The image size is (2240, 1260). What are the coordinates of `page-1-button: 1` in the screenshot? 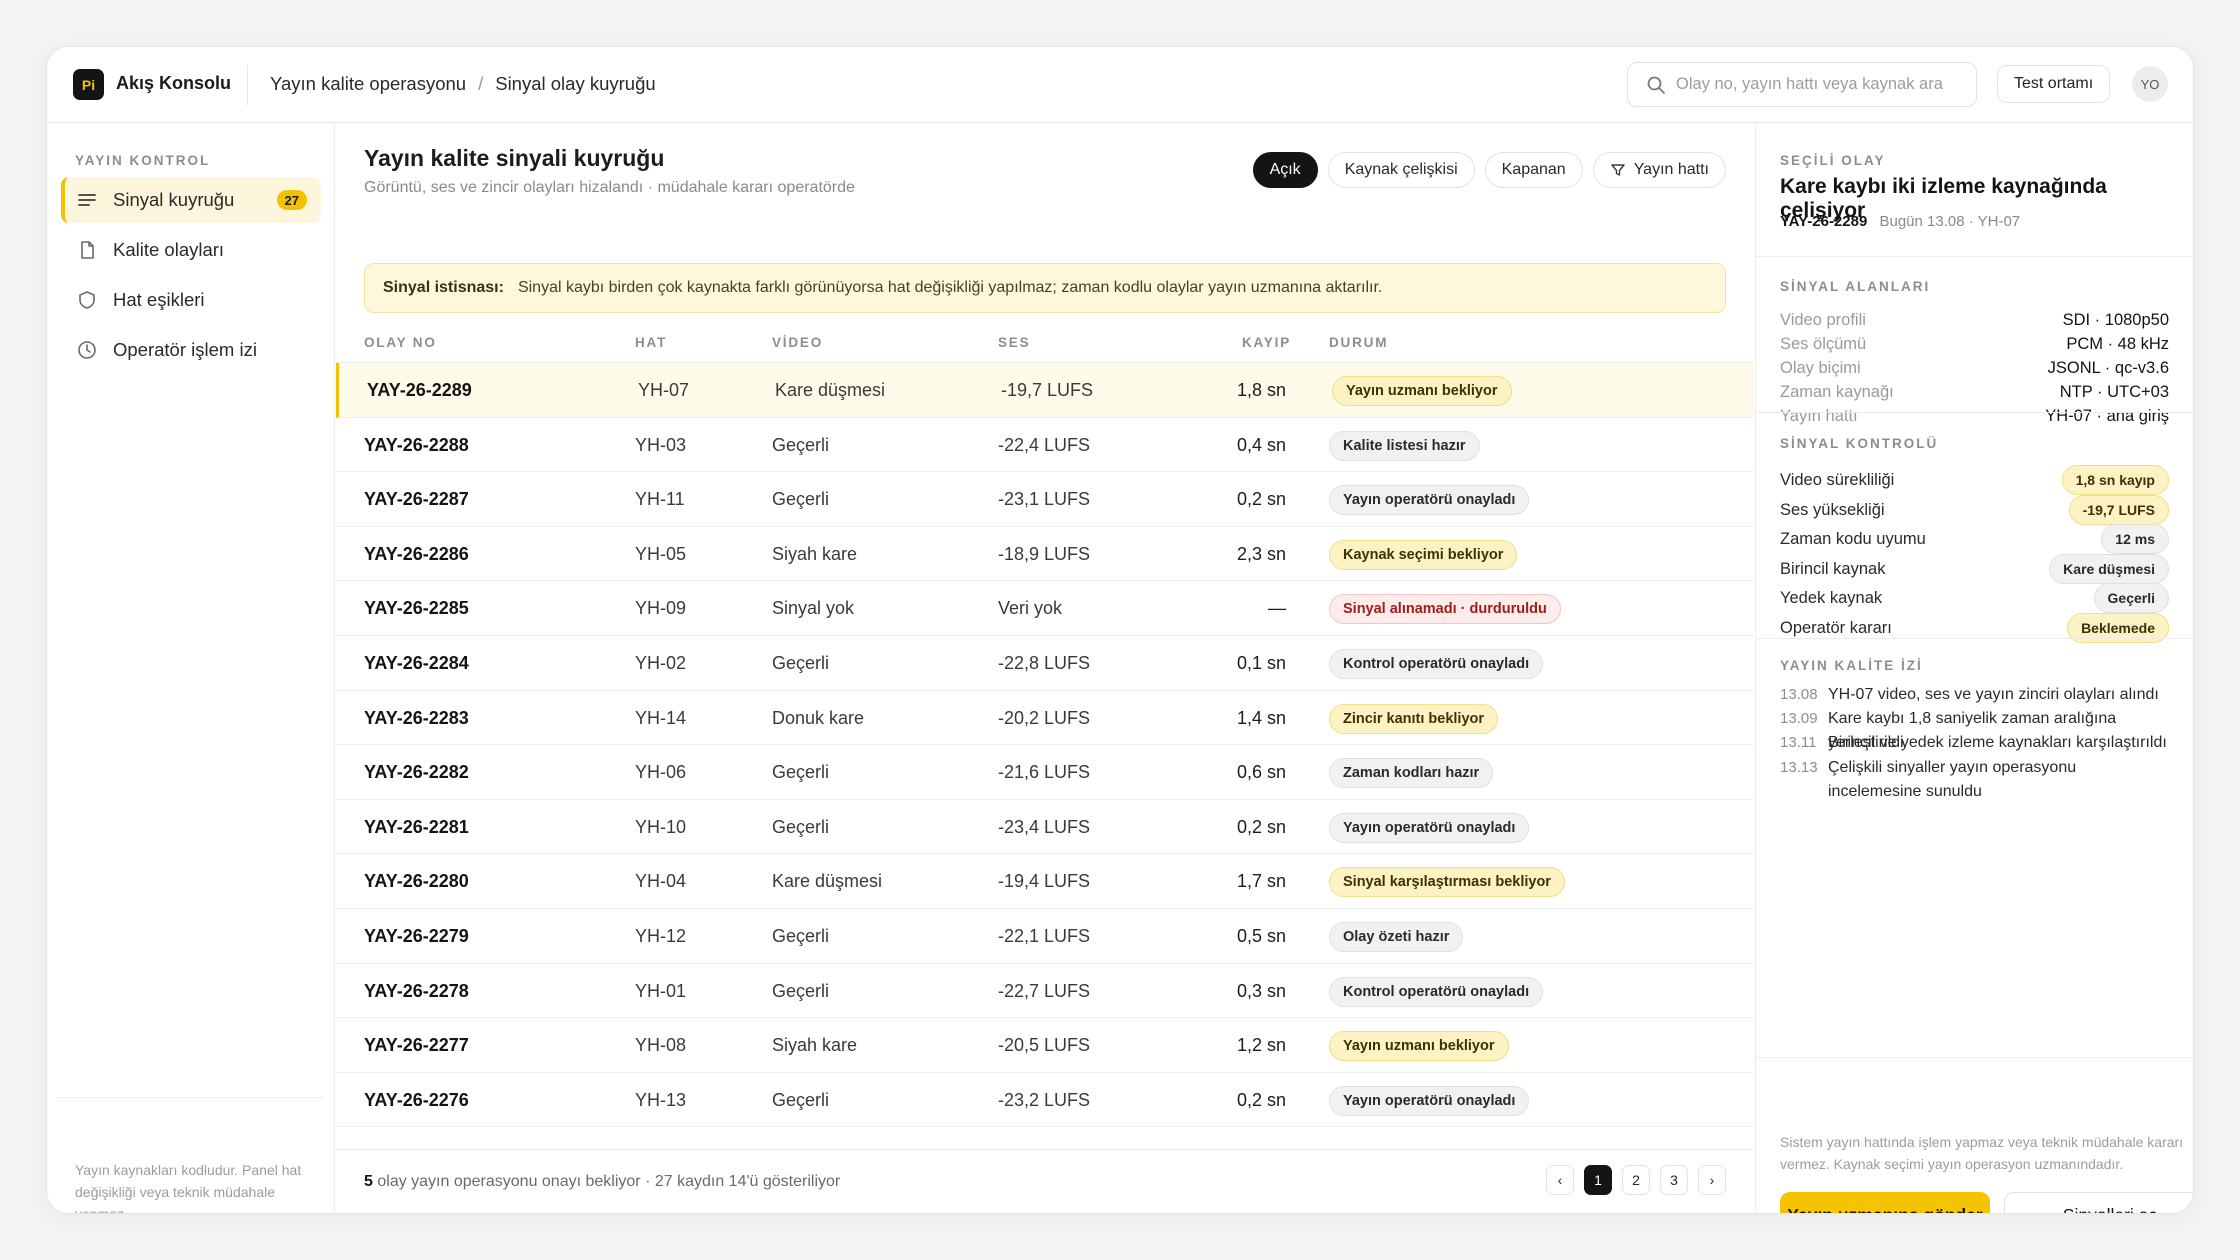 It's located at (1598, 1180).